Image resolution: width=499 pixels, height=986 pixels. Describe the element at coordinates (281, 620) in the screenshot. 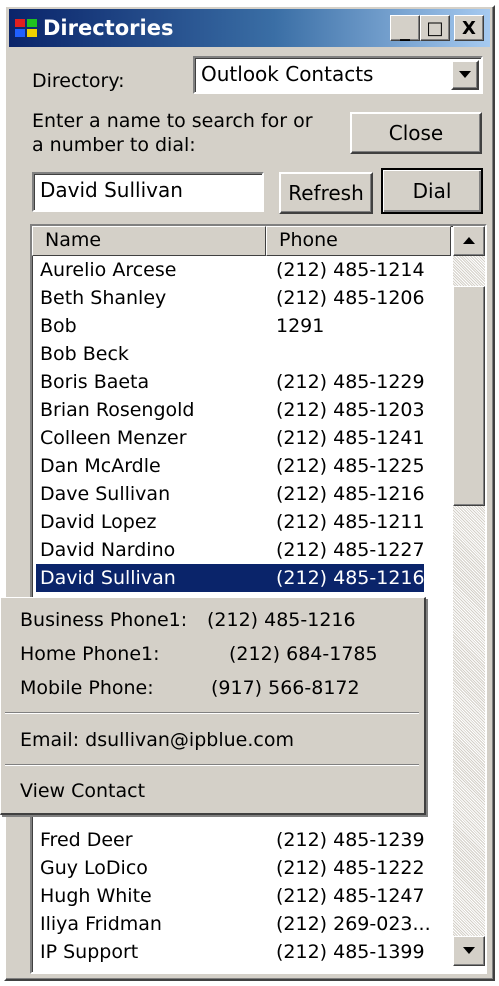

I see `business-phone-value: (212) 485-1216` at that location.